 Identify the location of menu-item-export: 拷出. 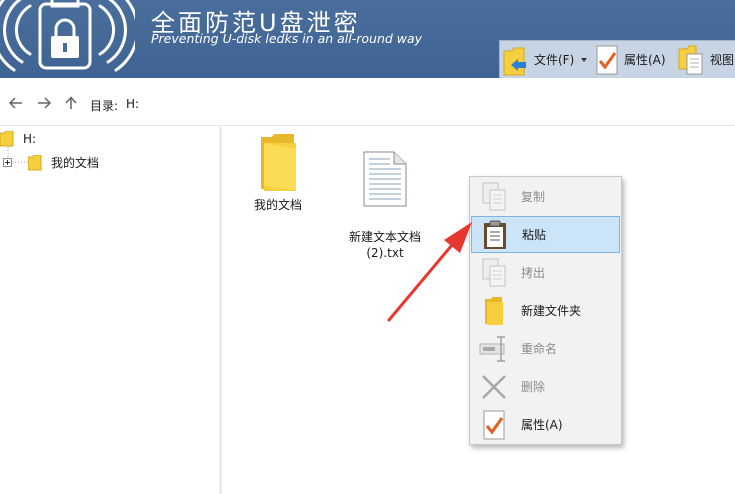
(545, 272).